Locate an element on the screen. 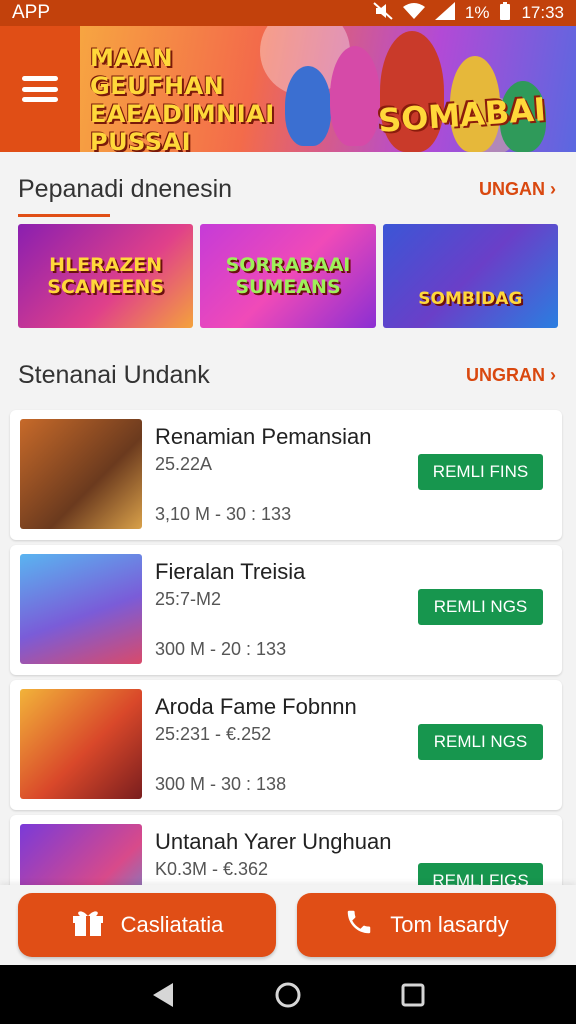 This screenshot has width=576, height=1024. gift-action-button: Casliatatia is located at coordinates (147, 925).